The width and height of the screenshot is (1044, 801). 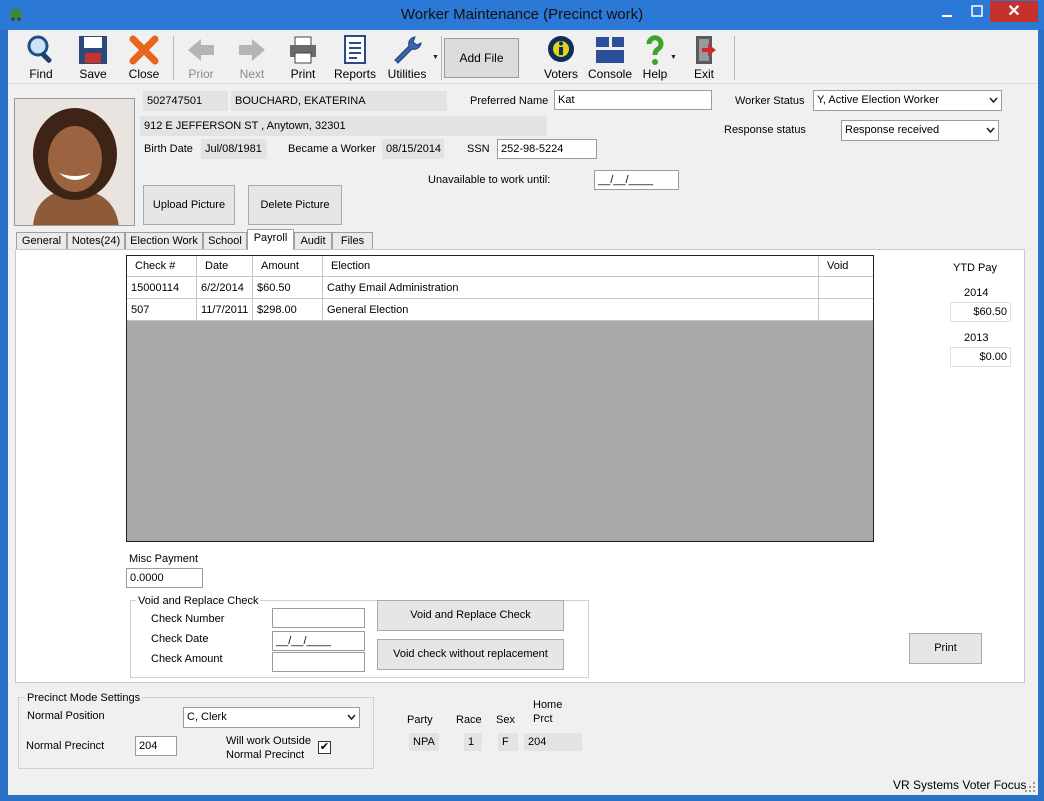 I want to click on preferred-name-label: Preferred Name, so click(x=509, y=101).